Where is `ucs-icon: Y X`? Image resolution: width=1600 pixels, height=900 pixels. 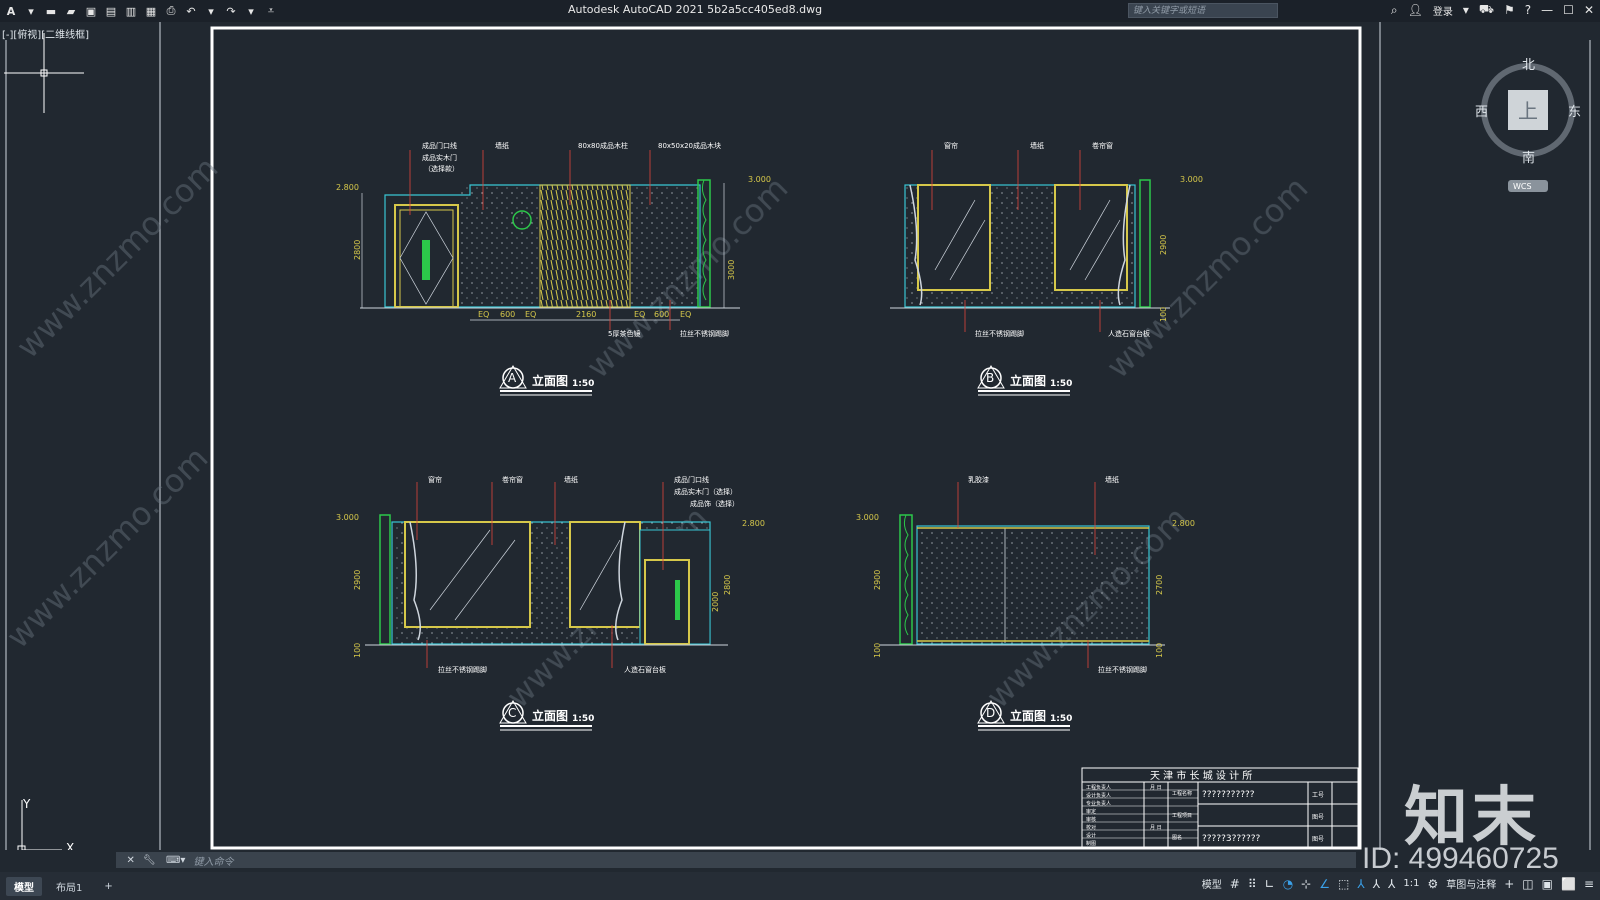 ucs-icon: Y X is located at coordinates (45, 823).